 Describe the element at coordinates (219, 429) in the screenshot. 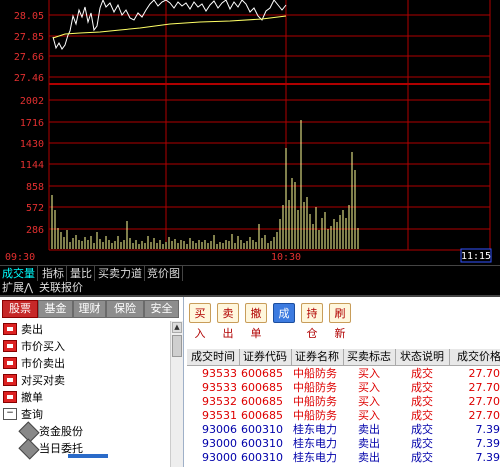

I see `cell-time: 93006` at that location.